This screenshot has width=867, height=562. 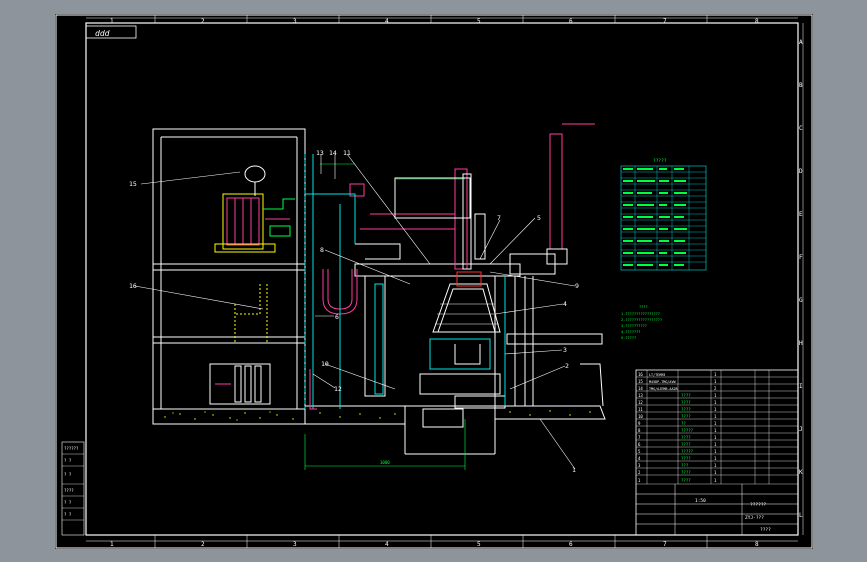 What do you see at coordinates (639, 437) in the screenshot?
I see `bom-no: 7` at bounding box center [639, 437].